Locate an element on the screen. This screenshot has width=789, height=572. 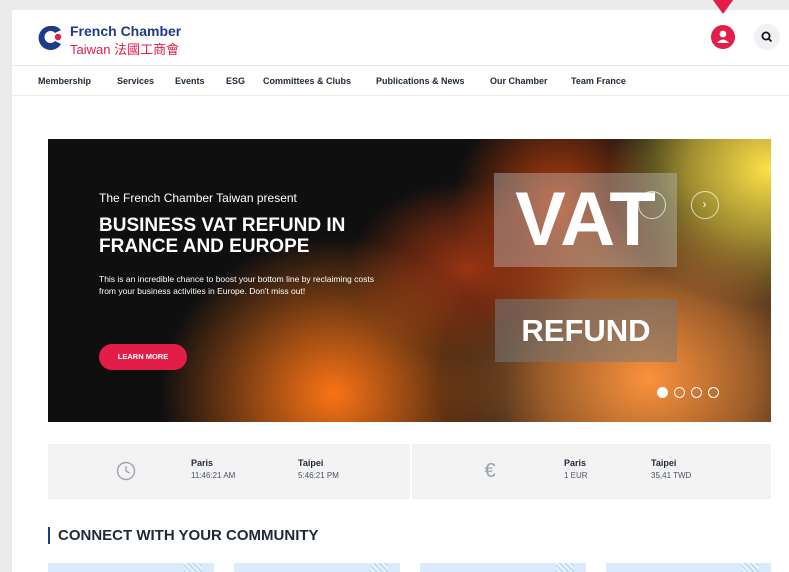
carousel-next-button: › is located at coordinates (705, 205).